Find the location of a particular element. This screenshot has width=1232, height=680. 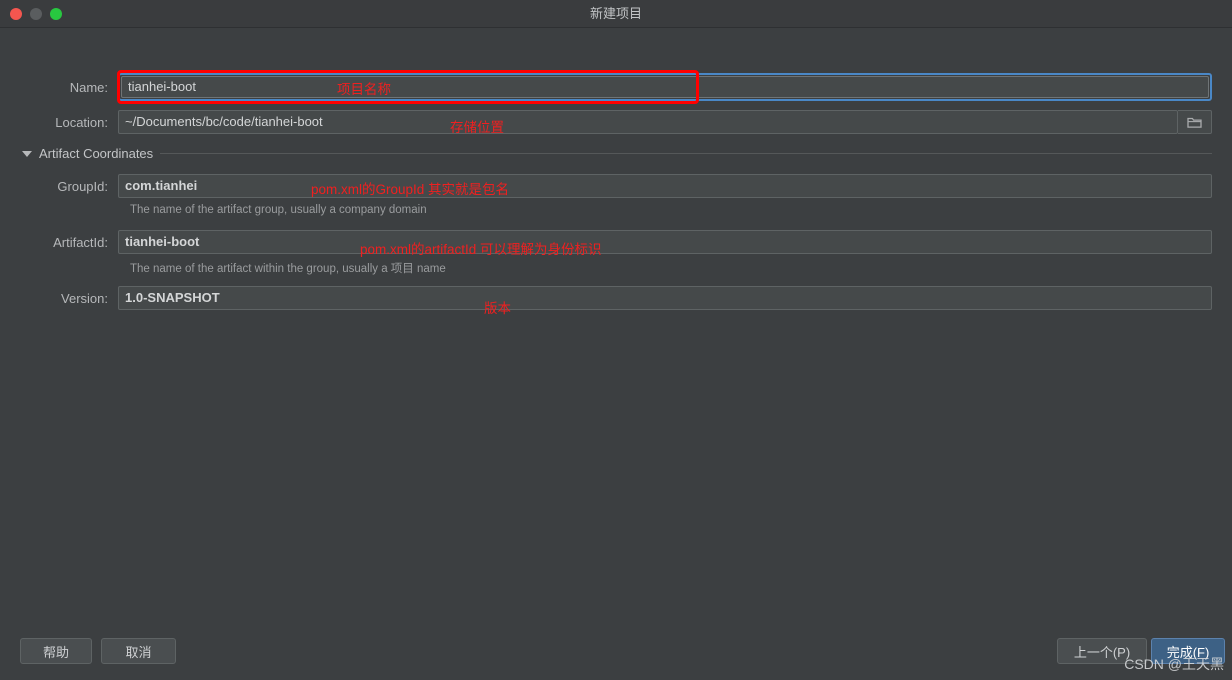

version-row: Version: 1.0-SNAPSHOT is located at coordinates (616, 298).